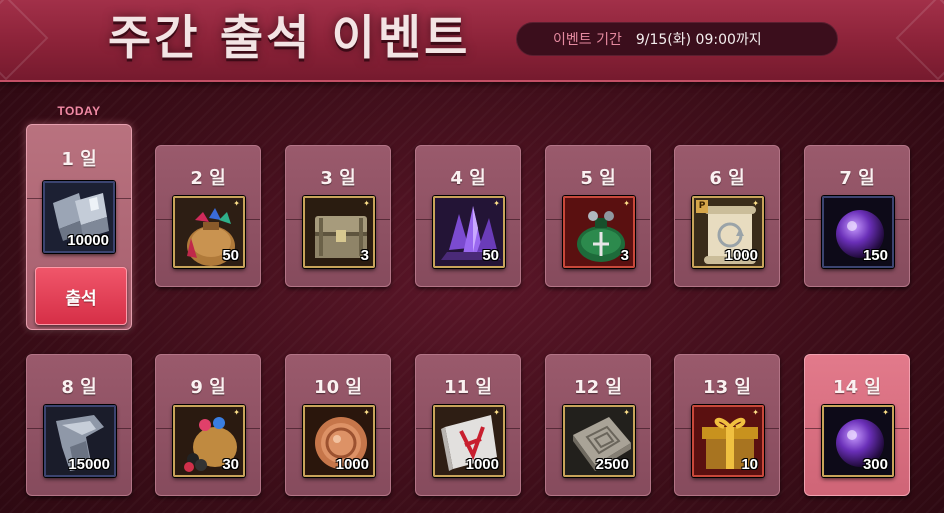  I want to click on purple-orb-icon: 150, so click(858, 232).